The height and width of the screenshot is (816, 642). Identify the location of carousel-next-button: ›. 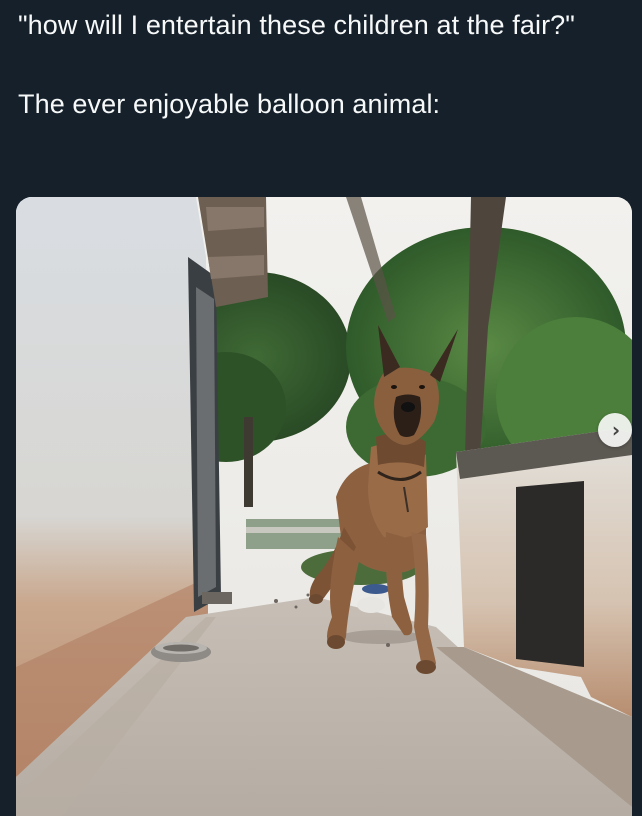
(615, 430).